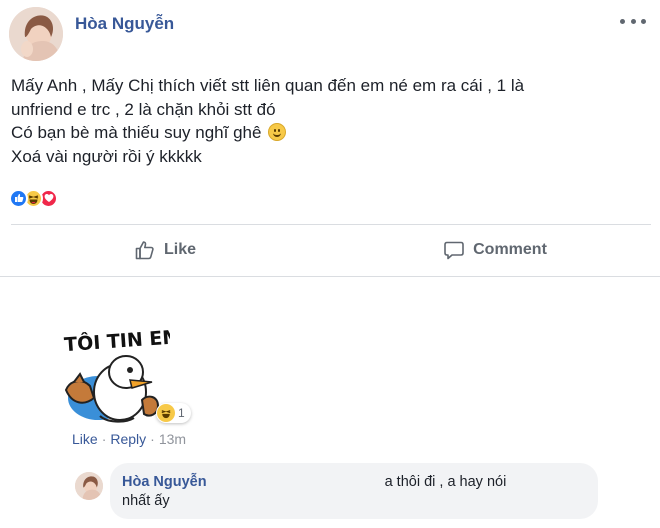  What do you see at coordinates (124, 24) in the screenshot?
I see `post-author-name: Hòa Nguyễn` at bounding box center [124, 24].